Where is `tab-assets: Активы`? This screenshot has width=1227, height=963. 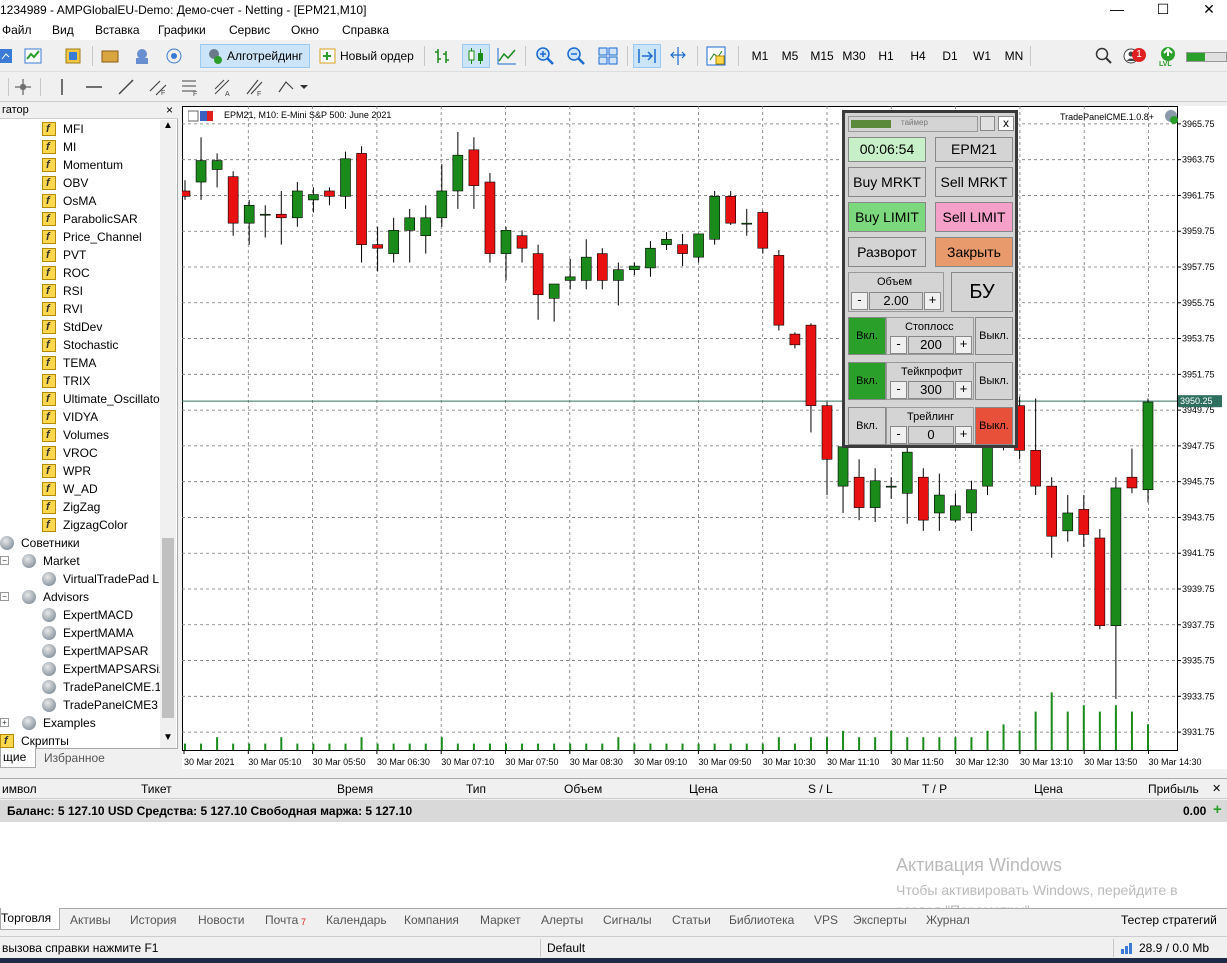 tab-assets: Активы is located at coordinates (90, 920).